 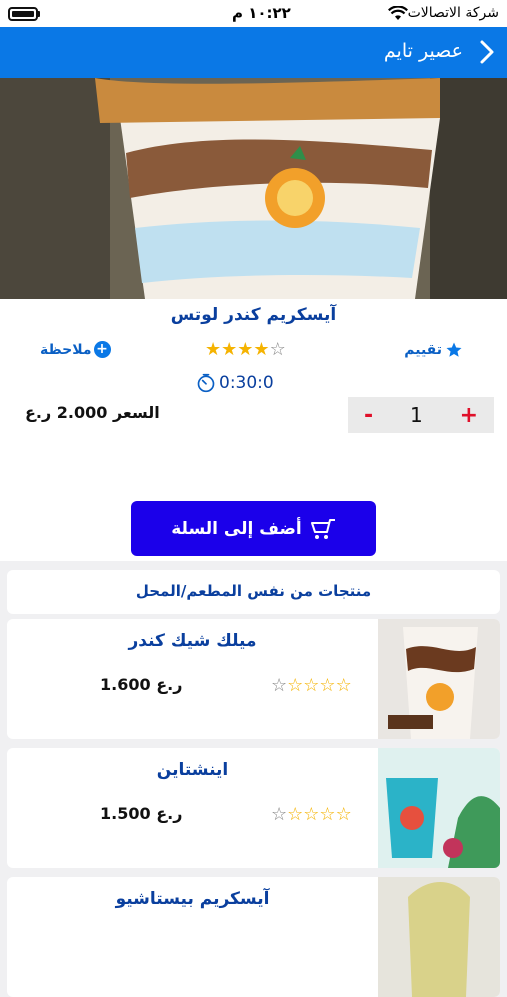 What do you see at coordinates (141, 813) in the screenshot?
I see `item-price: 1.500 ر.ع` at bounding box center [141, 813].